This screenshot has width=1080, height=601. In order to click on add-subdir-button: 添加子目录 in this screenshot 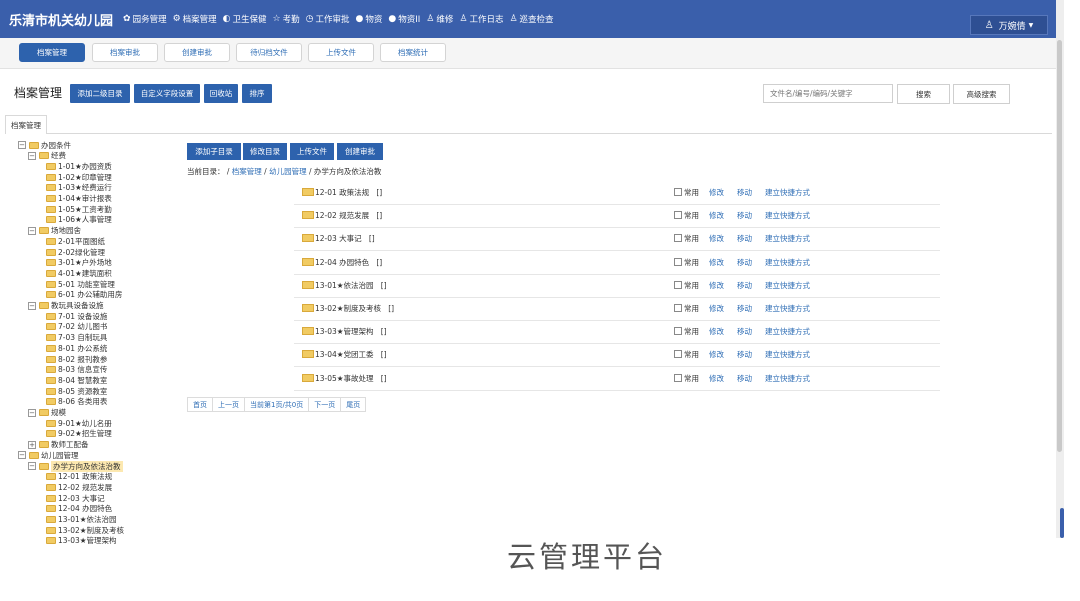, I will do `click(214, 151)`.